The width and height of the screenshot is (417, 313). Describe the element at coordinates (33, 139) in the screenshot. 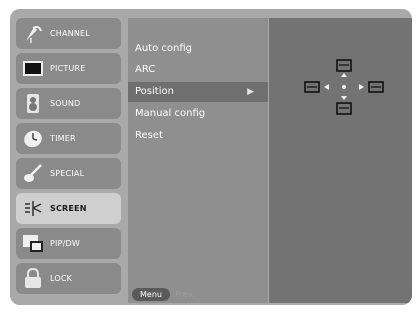

I see `clock-icon` at that location.